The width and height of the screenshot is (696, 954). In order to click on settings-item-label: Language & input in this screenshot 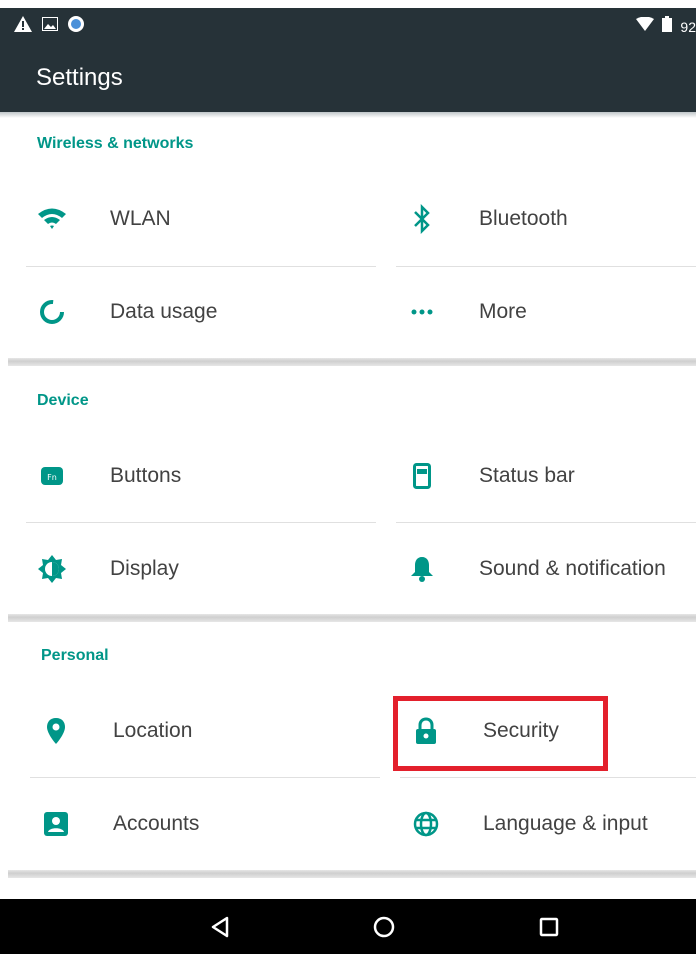, I will do `click(565, 823)`.